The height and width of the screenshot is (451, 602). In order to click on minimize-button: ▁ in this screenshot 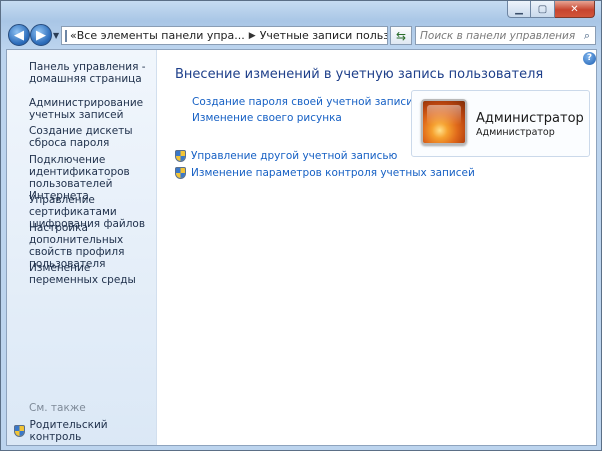, I will do `click(519, 9)`.